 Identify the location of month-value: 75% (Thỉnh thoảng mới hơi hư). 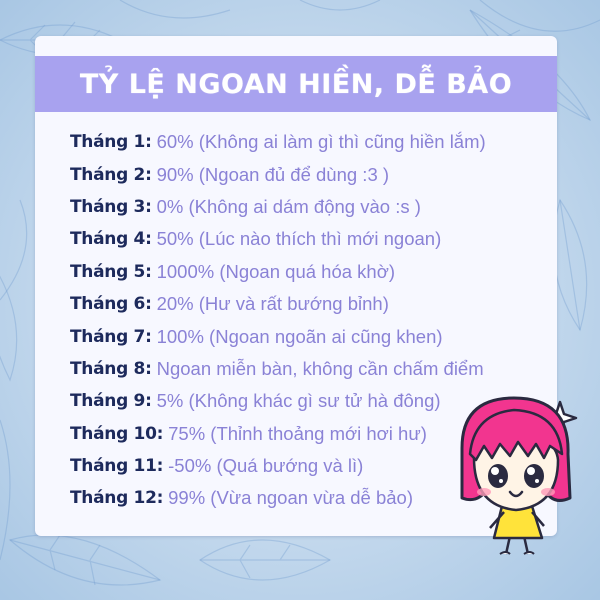
(297, 433).